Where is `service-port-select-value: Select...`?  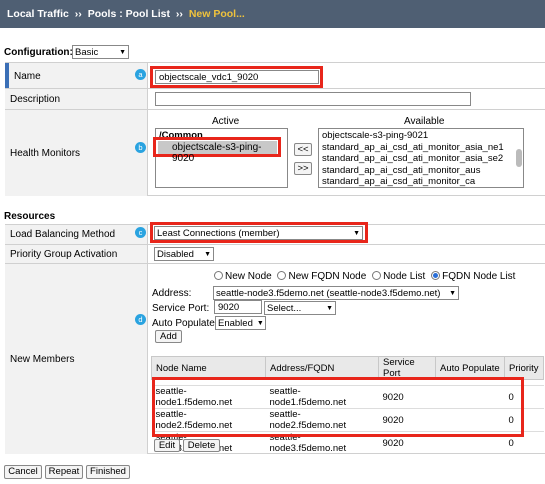
service-port-select-value: Select... is located at coordinates (284, 308).